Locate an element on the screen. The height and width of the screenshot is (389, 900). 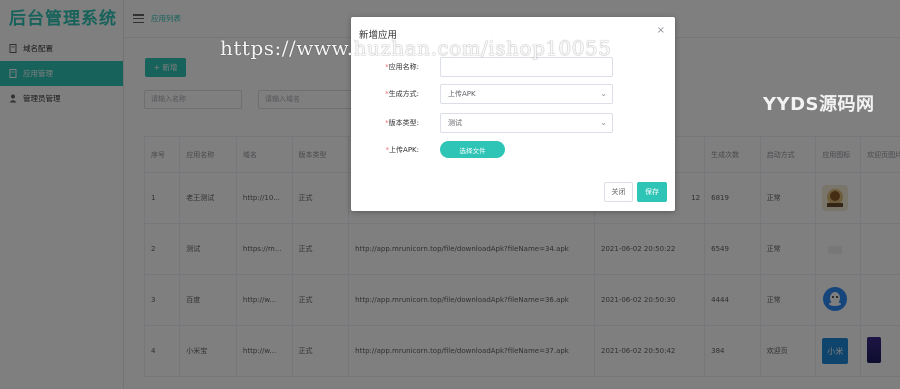
choose-file-button: 选择文件 is located at coordinates (472, 149).